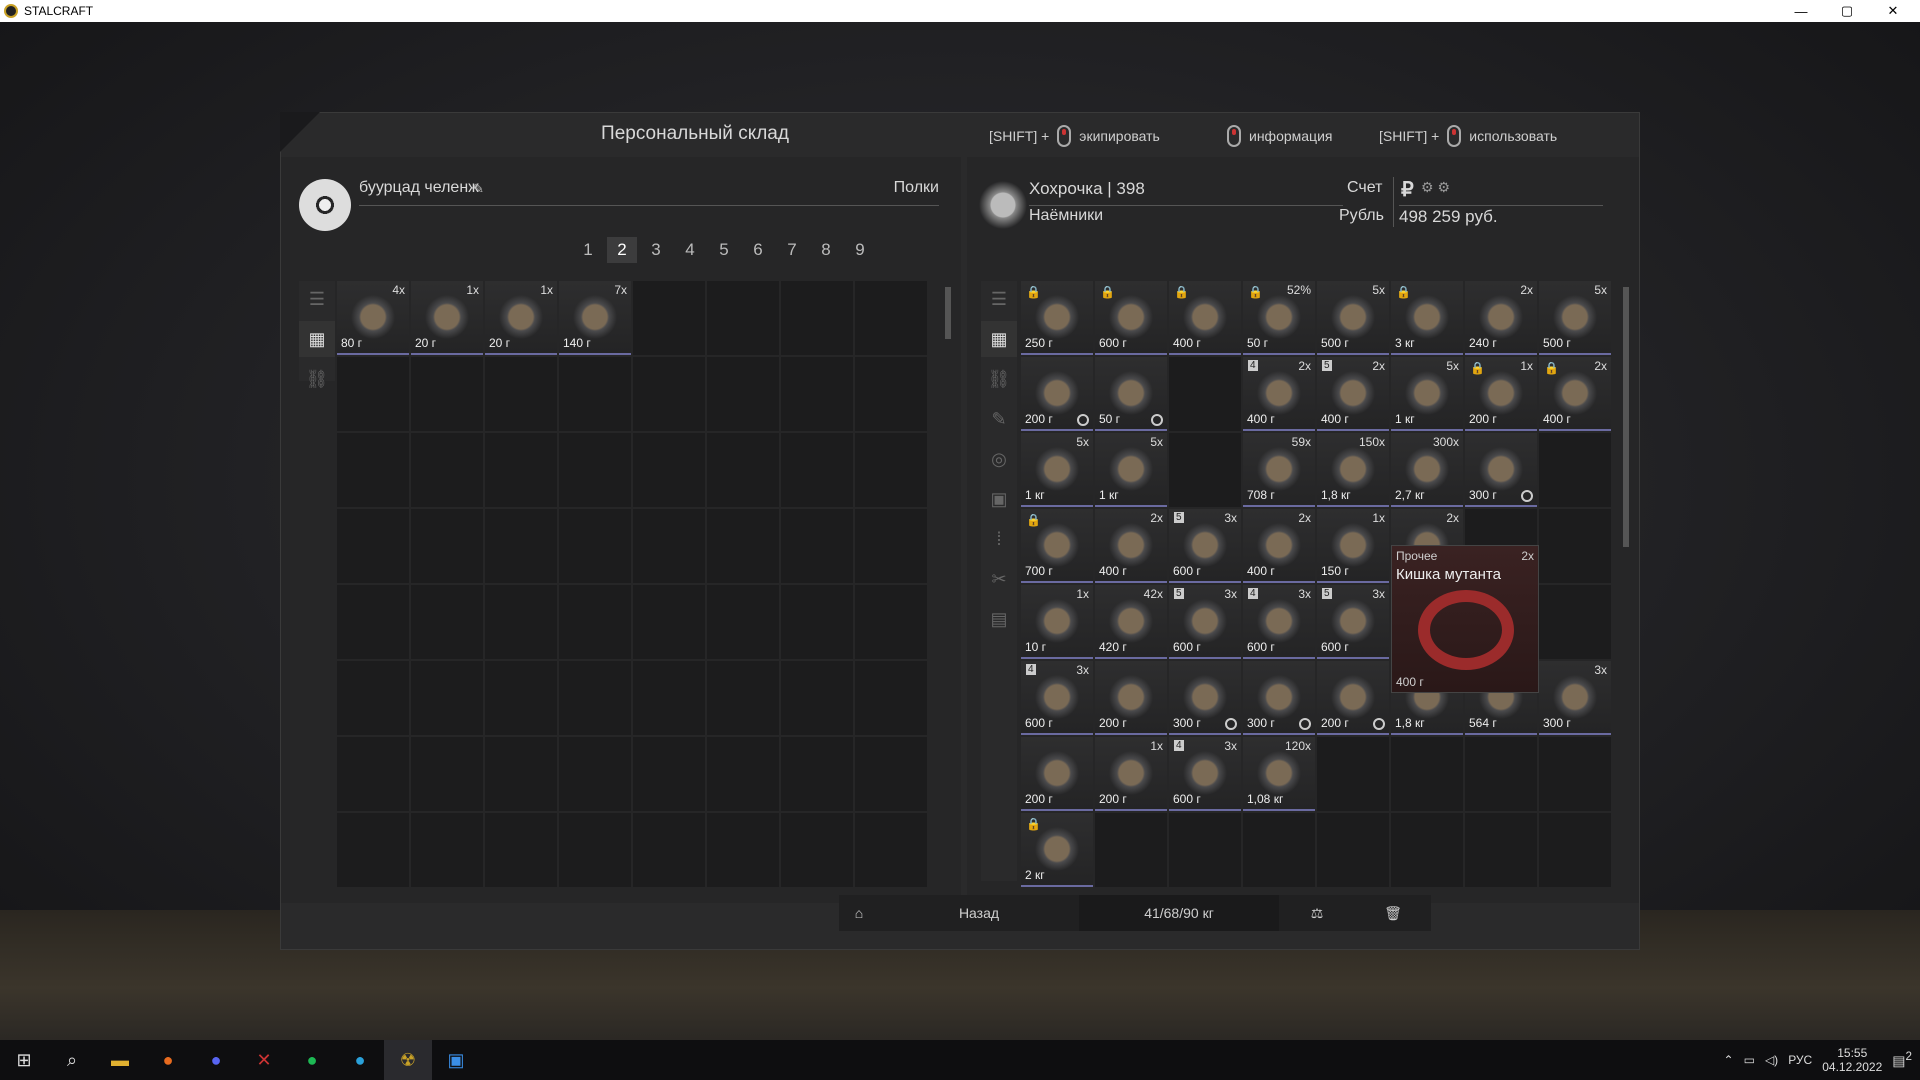 The height and width of the screenshot is (1080, 1920). What do you see at coordinates (860, 250) in the screenshot?
I see `shelf-button-9: 9` at bounding box center [860, 250].